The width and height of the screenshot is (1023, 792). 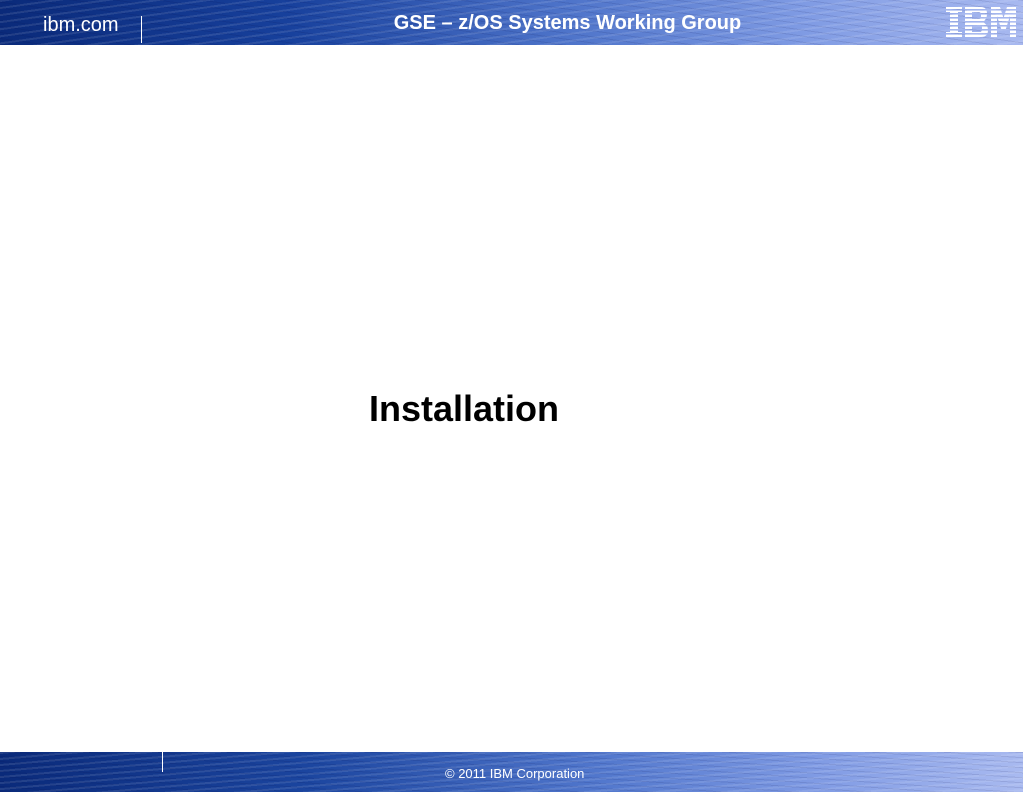 I want to click on footer-separator, so click(x=162, y=762).